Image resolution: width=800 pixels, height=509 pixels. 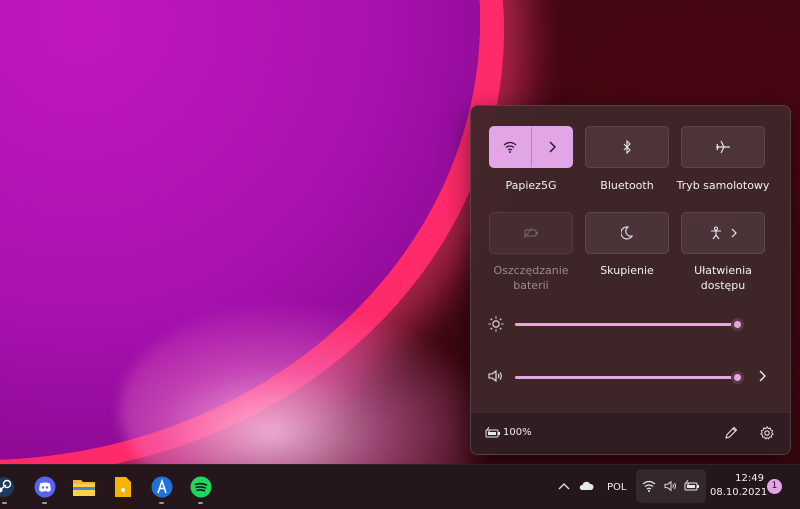 What do you see at coordinates (716, 233) in the screenshot?
I see `accessibility-icon` at bounding box center [716, 233].